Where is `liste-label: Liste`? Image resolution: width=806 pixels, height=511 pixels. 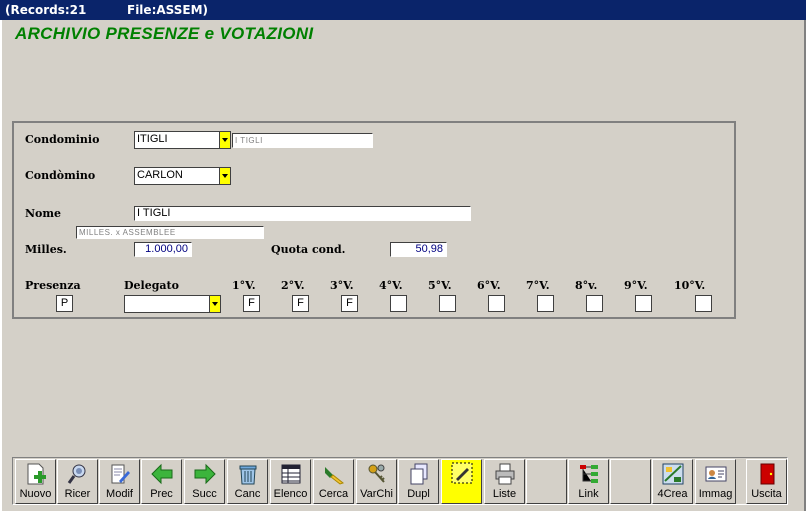 liste-label: Liste is located at coordinates (504, 494).